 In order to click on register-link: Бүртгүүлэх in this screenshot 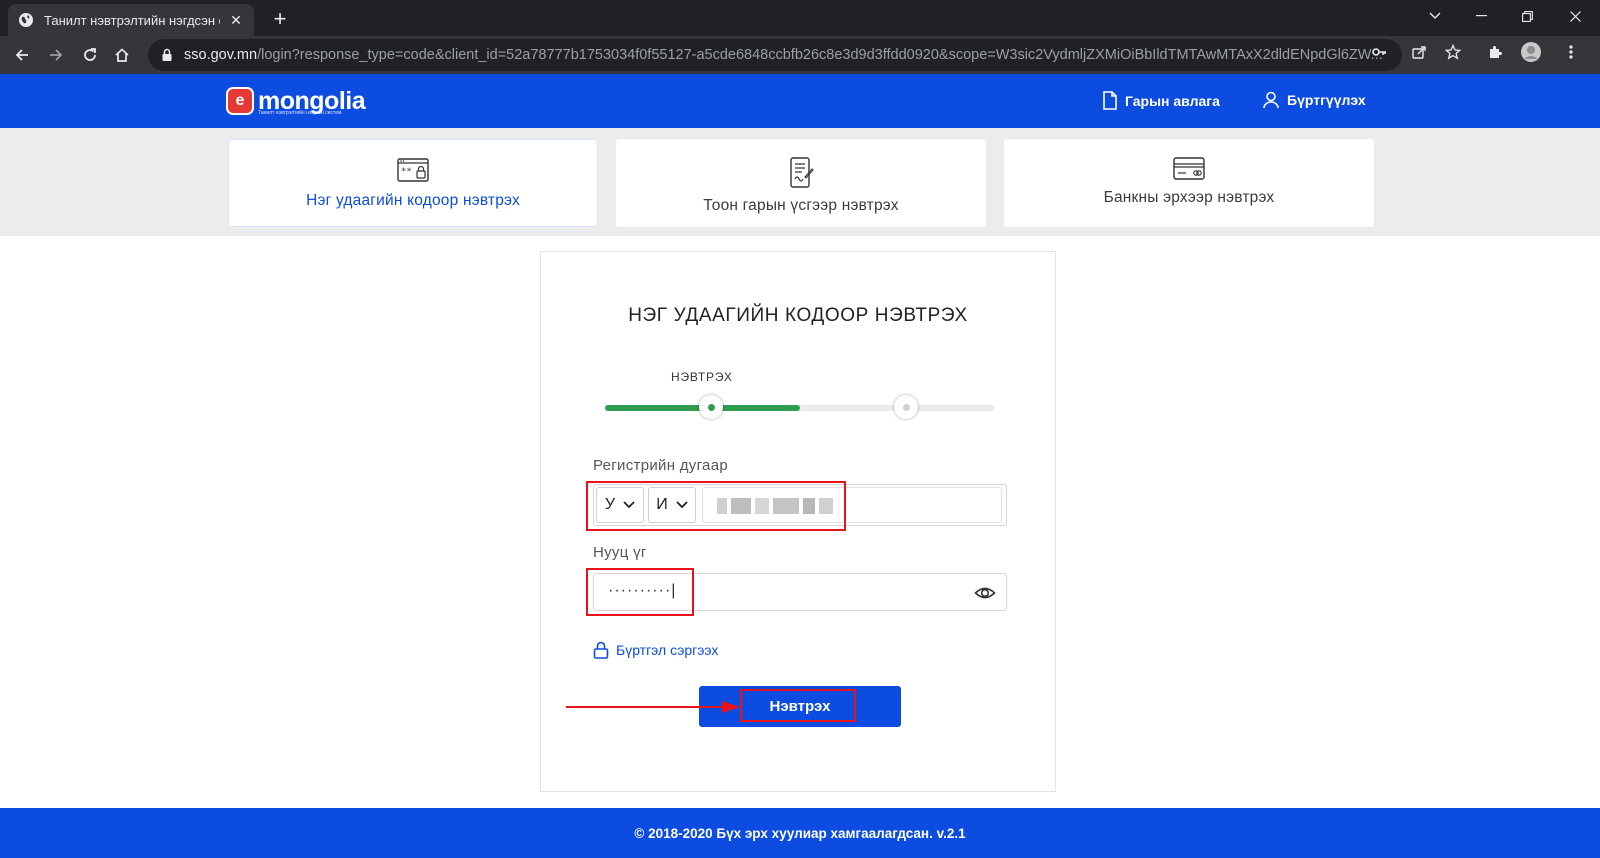, I will do `click(1314, 100)`.